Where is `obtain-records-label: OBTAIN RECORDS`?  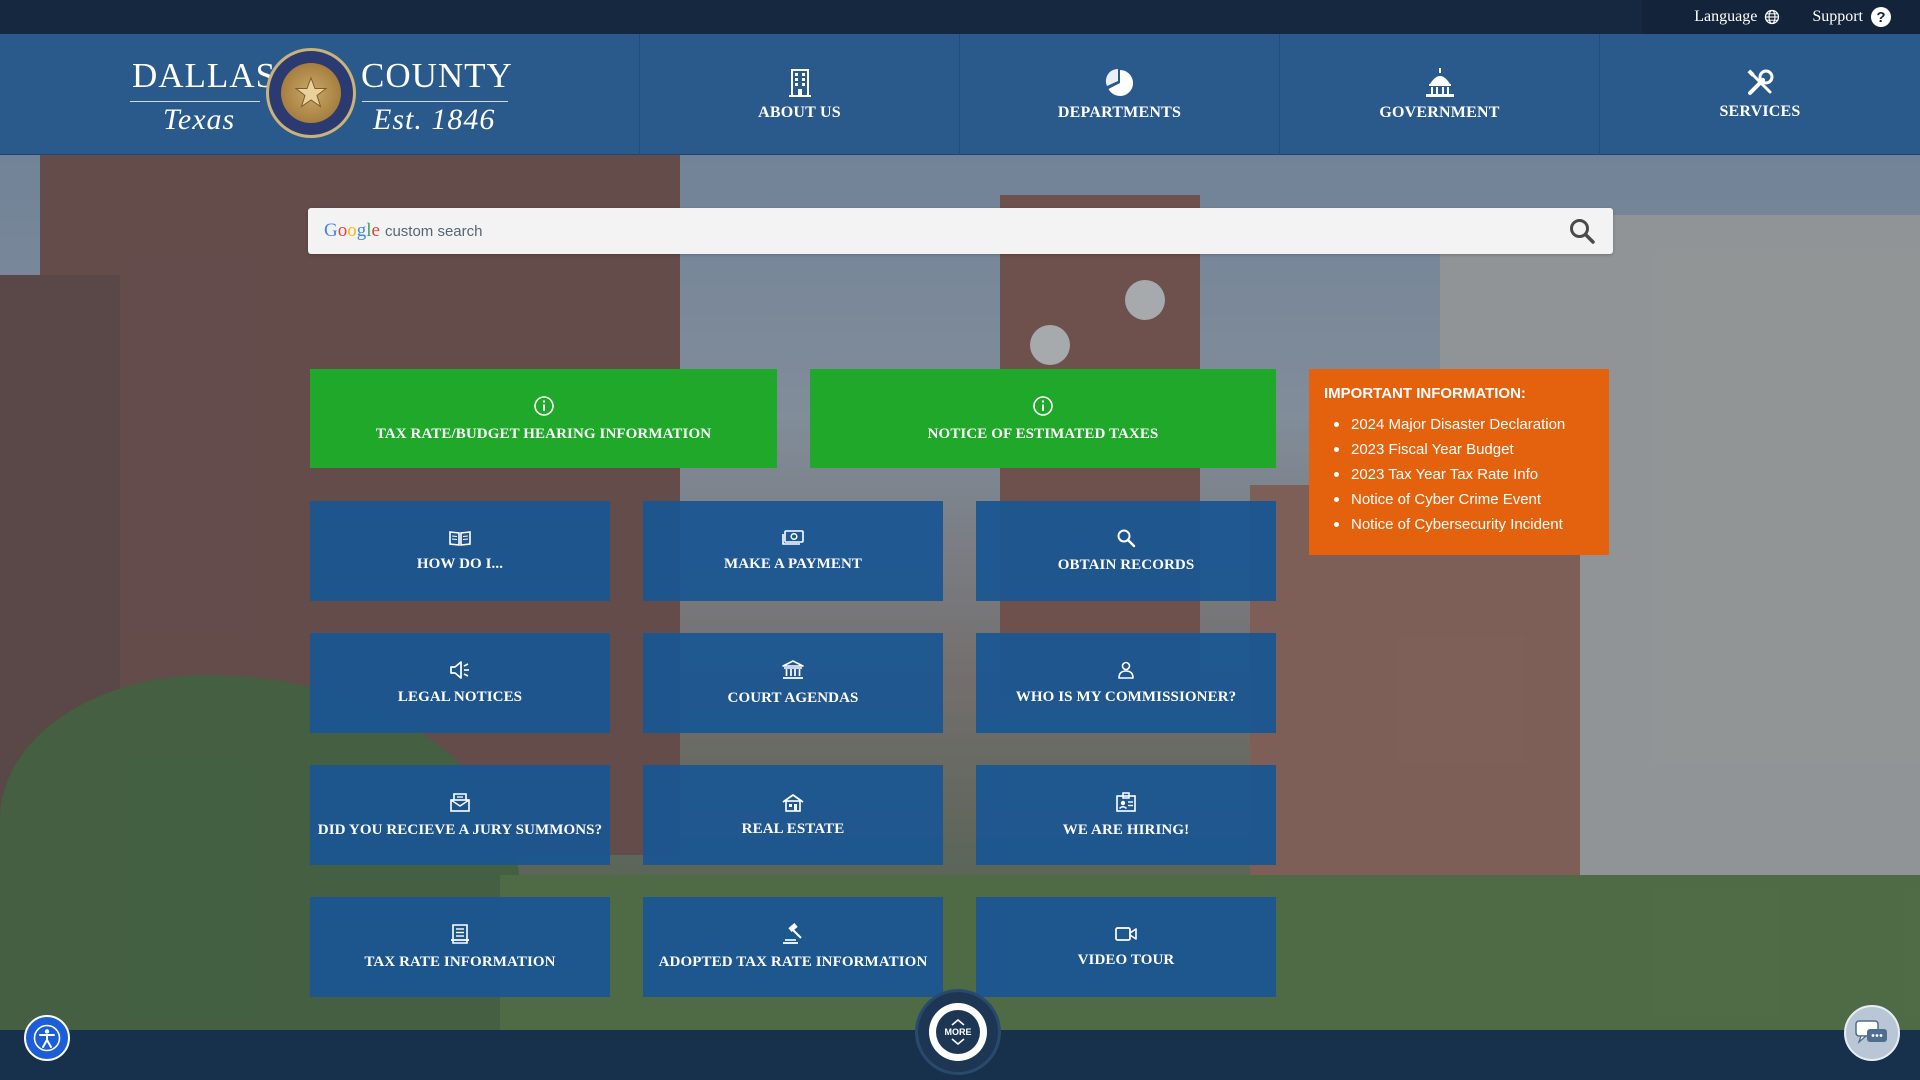
obtain-records-label: OBTAIN RECORDS is located at coordinates (1126, 565).